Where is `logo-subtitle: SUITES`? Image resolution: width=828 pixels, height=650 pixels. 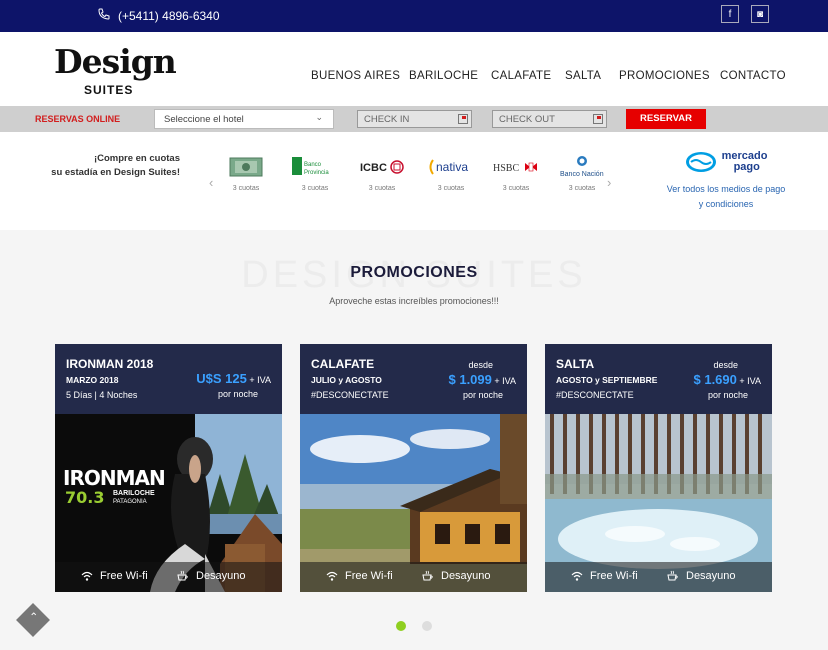
logo-subtitle: SUITES is located at coordinates (109, 90).